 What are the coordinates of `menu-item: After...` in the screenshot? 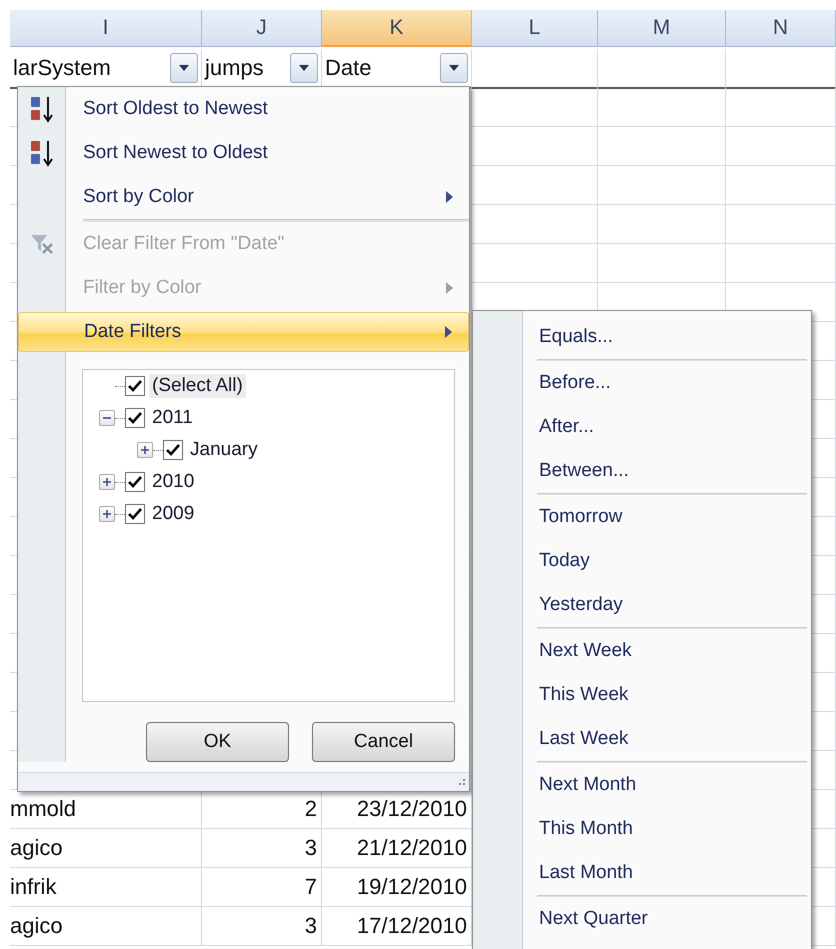 It's located at (533, 427).